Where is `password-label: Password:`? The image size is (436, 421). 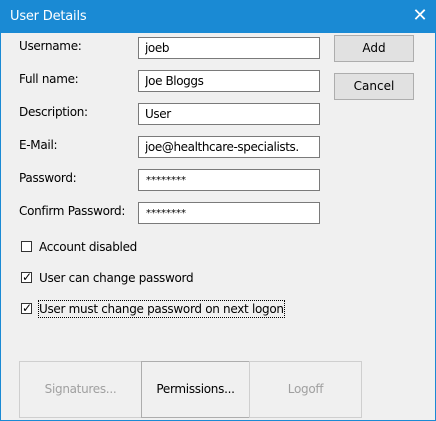
password-label: Password: is located at coordinates (48, 178).